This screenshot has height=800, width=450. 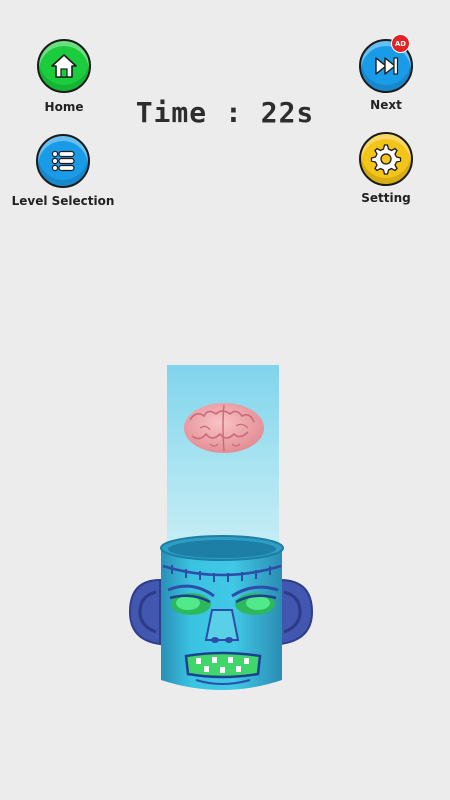 I want to click on game-scene, so click(x=221, y=546).